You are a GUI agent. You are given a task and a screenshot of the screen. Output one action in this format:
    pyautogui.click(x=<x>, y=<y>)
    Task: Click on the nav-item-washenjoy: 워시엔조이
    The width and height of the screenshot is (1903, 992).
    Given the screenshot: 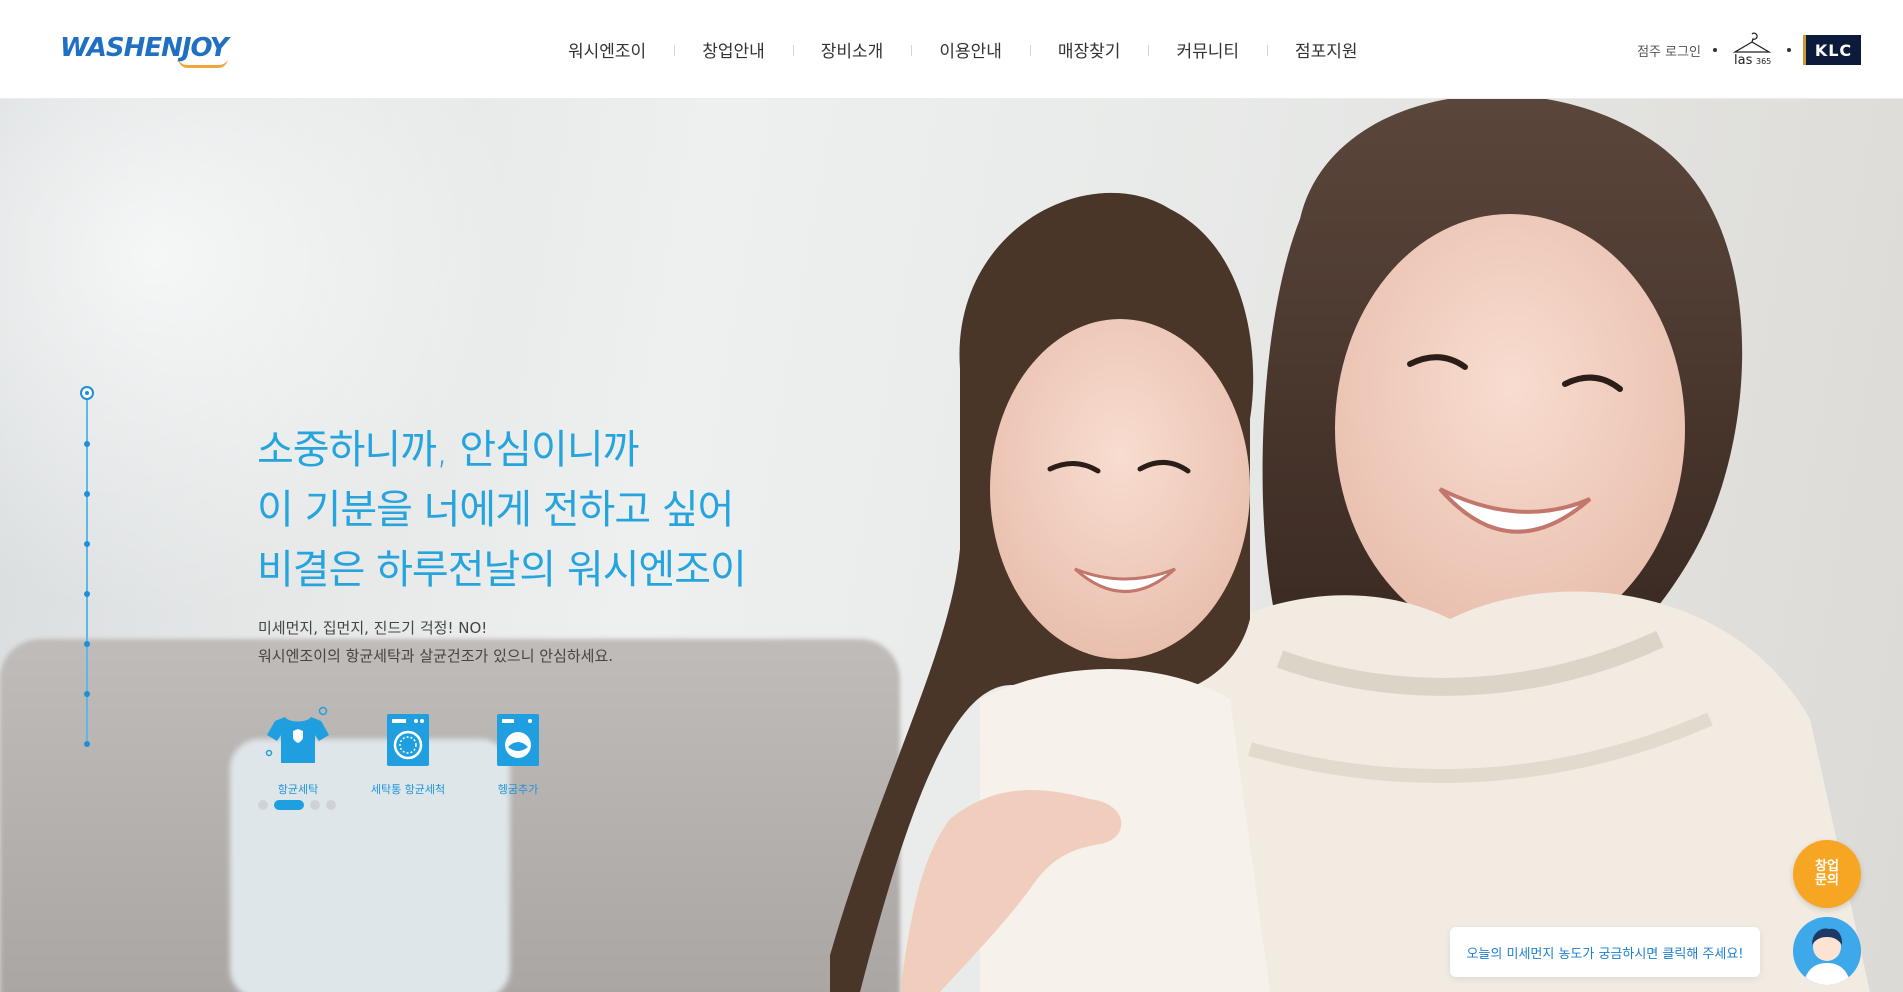 What is the action you would take?
    pyautogui.click(x=607, y=49)
    